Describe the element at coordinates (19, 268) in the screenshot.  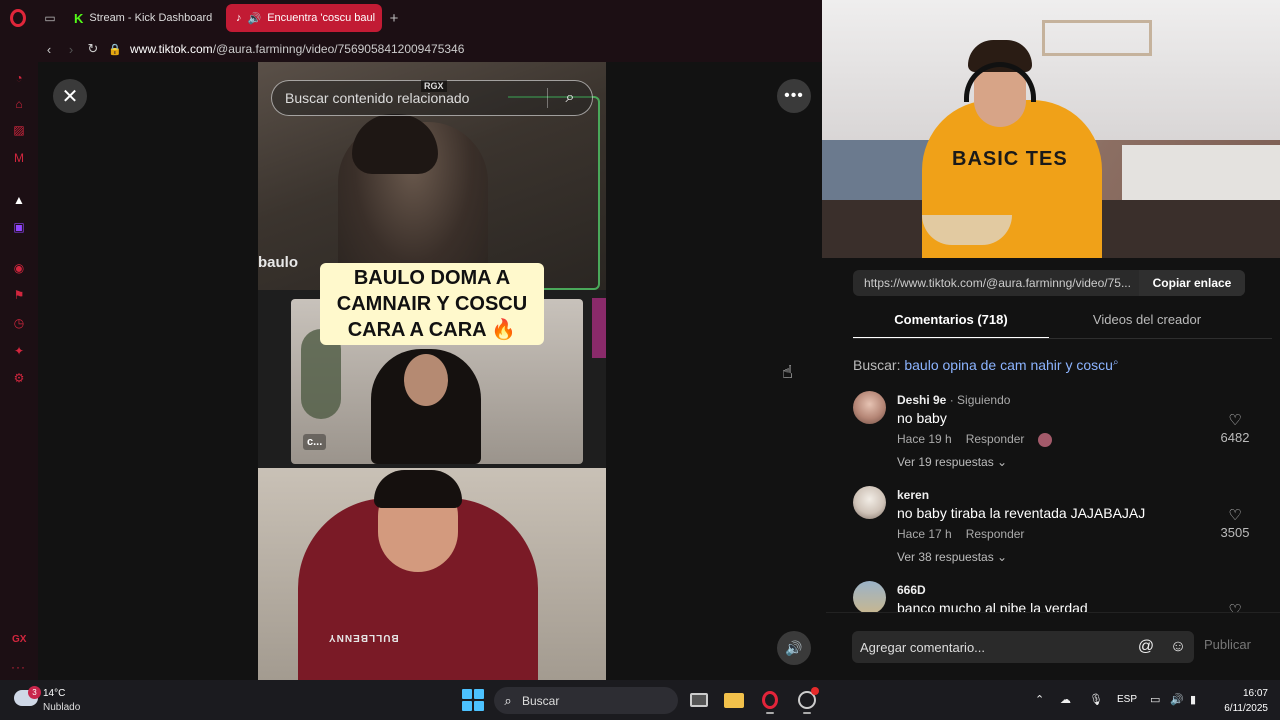
I see `player-icon: ◉` at that location.